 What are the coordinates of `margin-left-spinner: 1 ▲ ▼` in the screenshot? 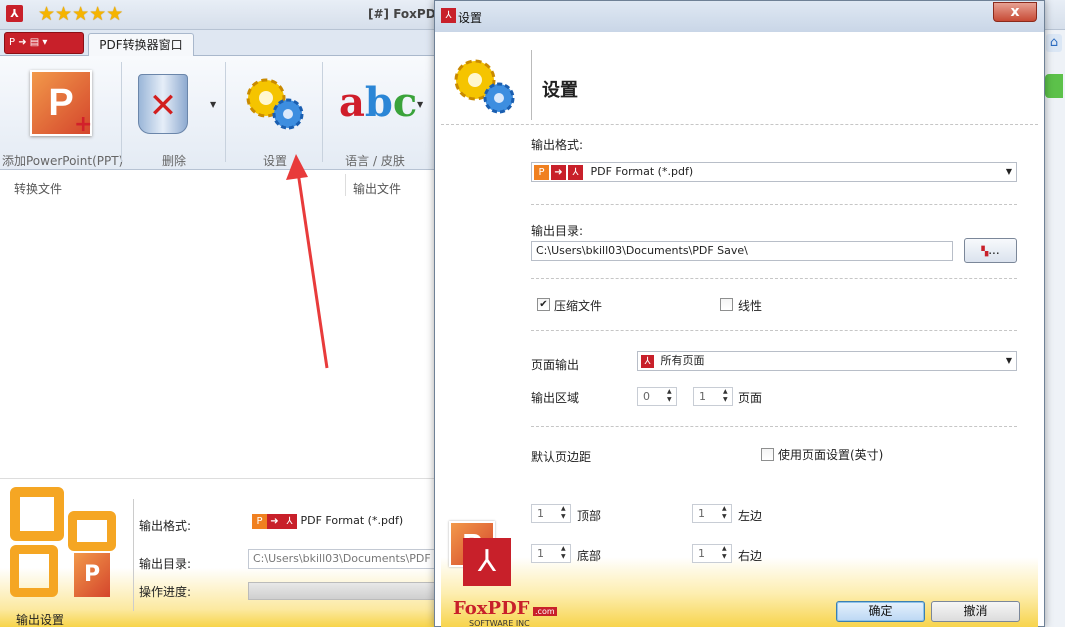 It's located at (712, 513).